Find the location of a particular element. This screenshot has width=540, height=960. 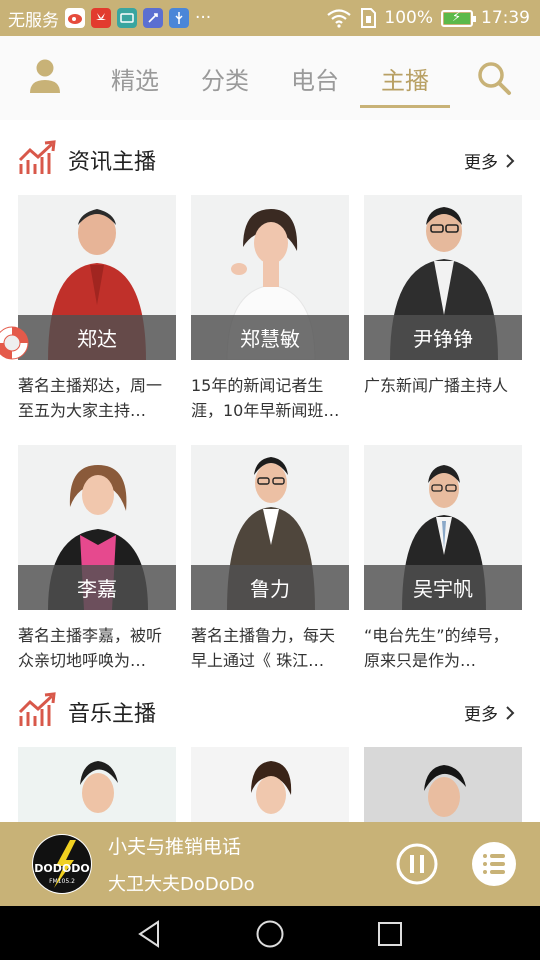

carrier-label: 无服务 is located at coordinates (33, 20).